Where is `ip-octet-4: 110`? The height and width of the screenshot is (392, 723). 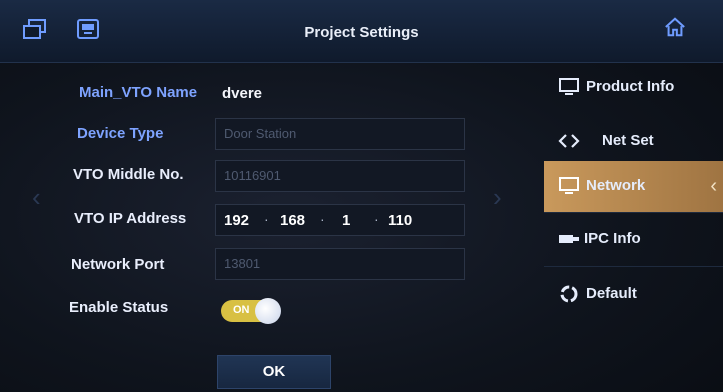
ip-octet-4: 110 is located at coordinates (400, 221).